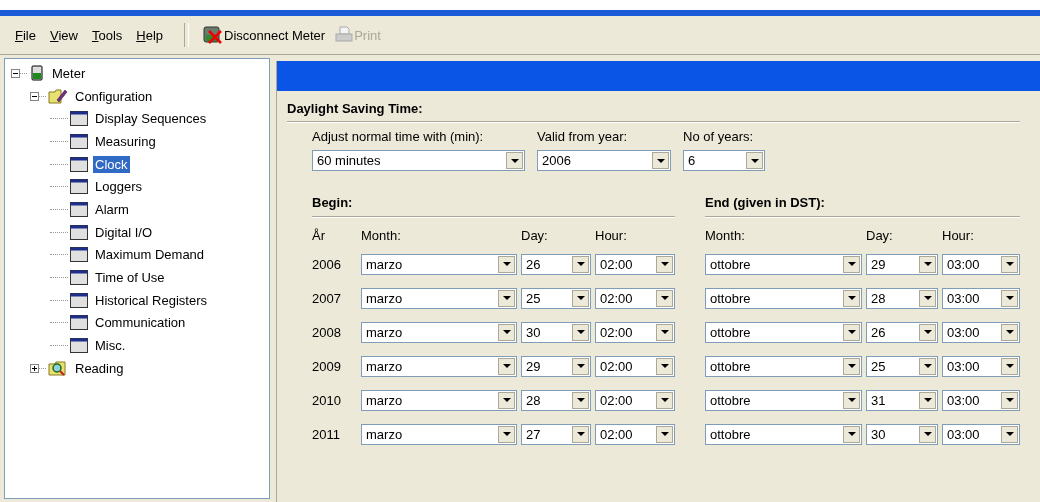 This screenshot has width=1040, height=502. I want to click on printer-icon, so click(344, 35).